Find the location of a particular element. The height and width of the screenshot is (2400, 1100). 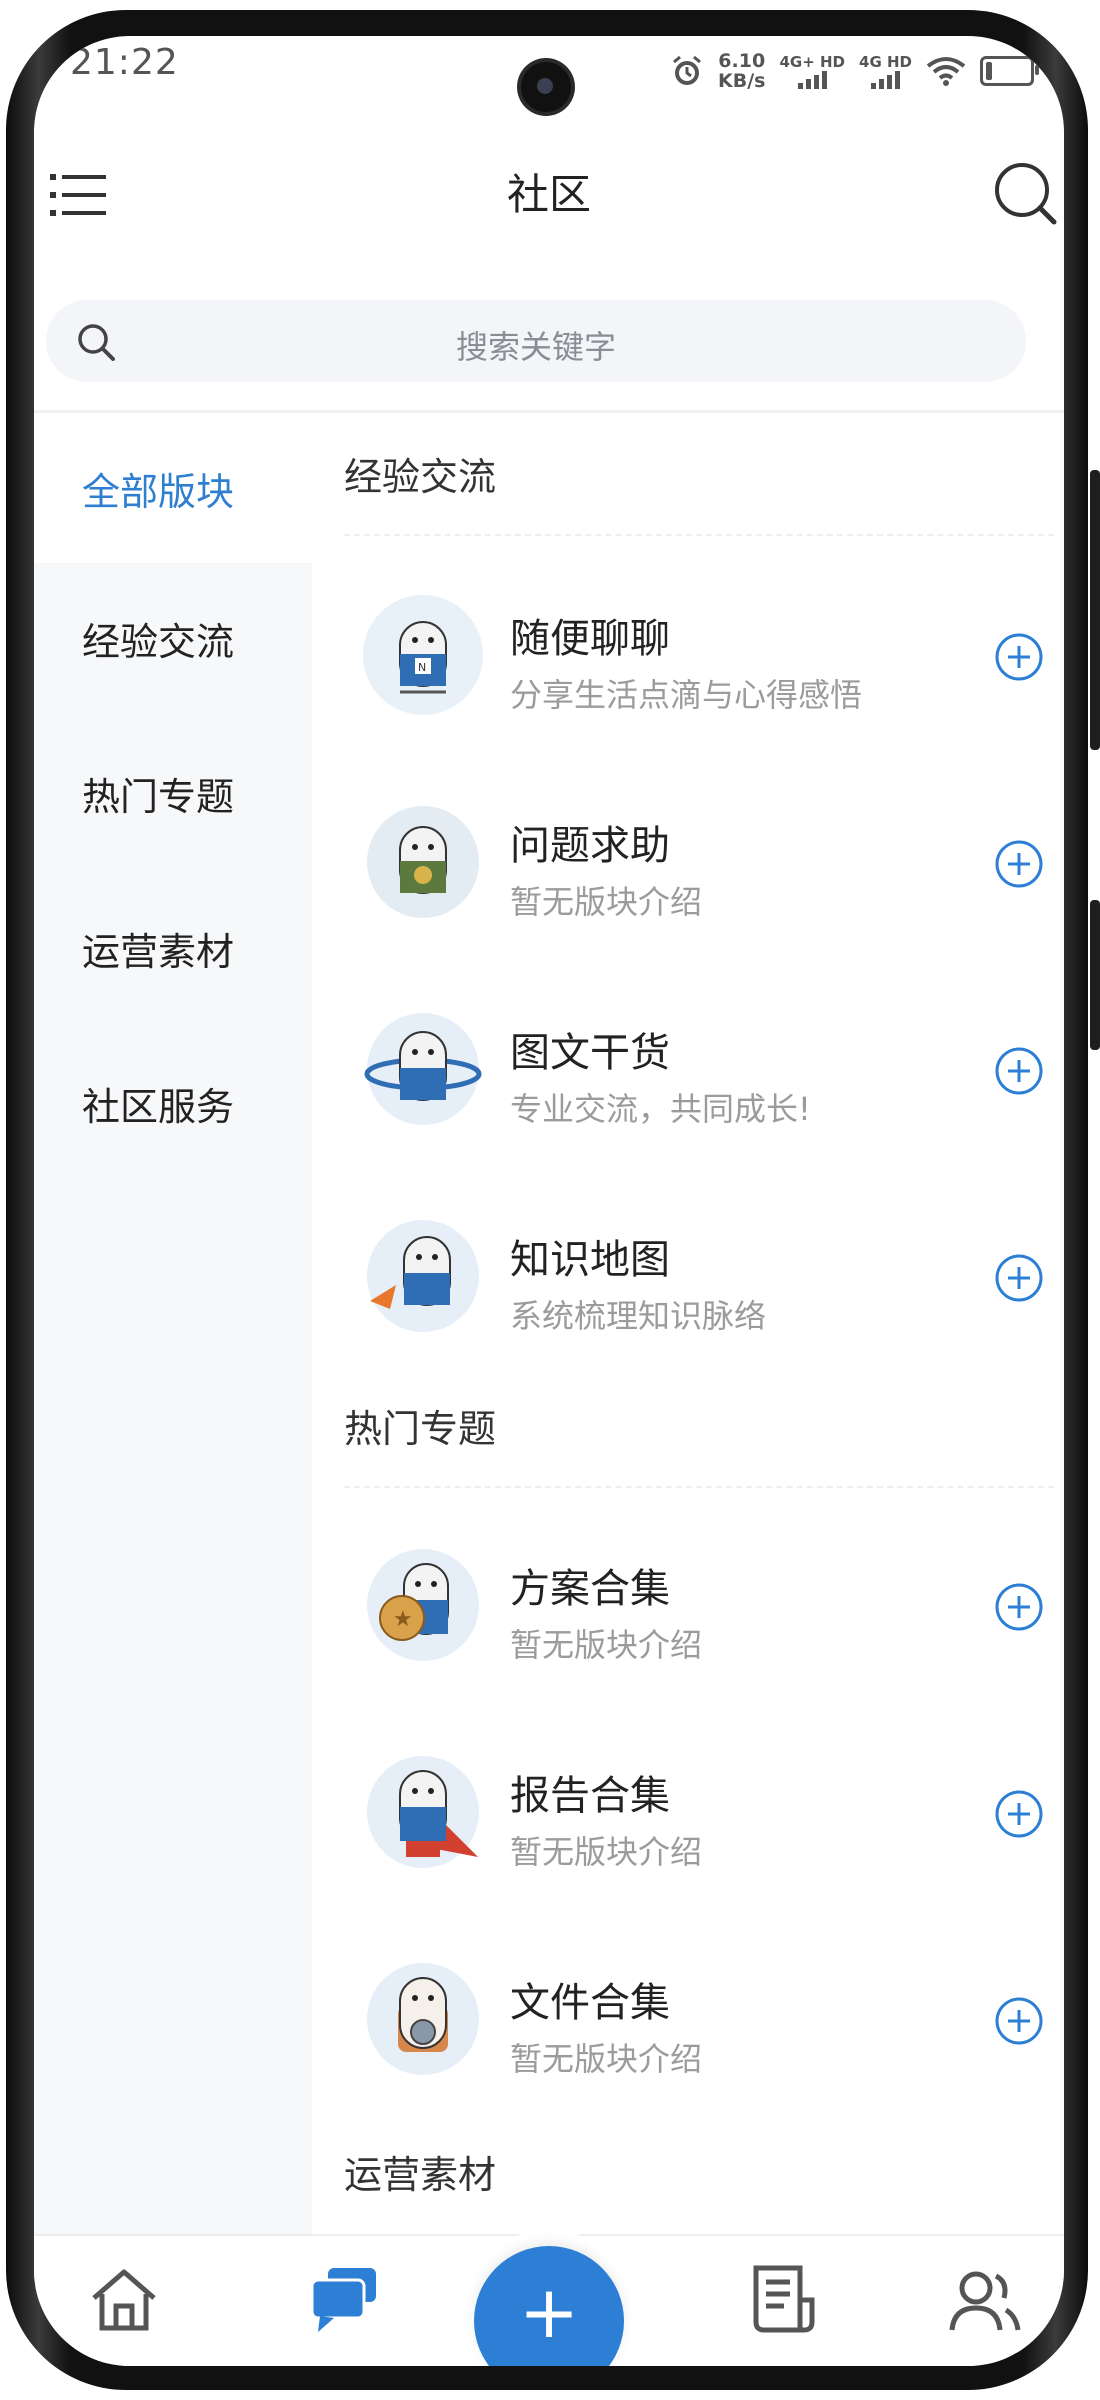

add-icon: + is located at coordinates (549, 2312).